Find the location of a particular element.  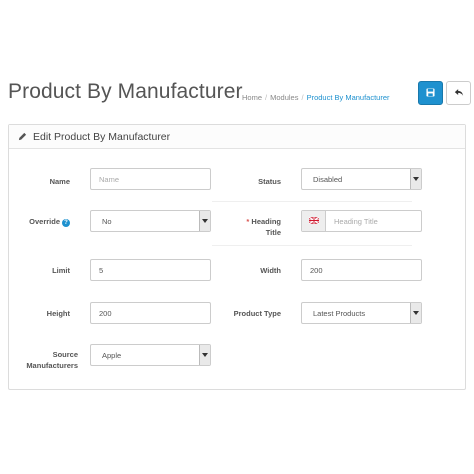

product-type-value: Latest Products is located at coordinates (339, 313).